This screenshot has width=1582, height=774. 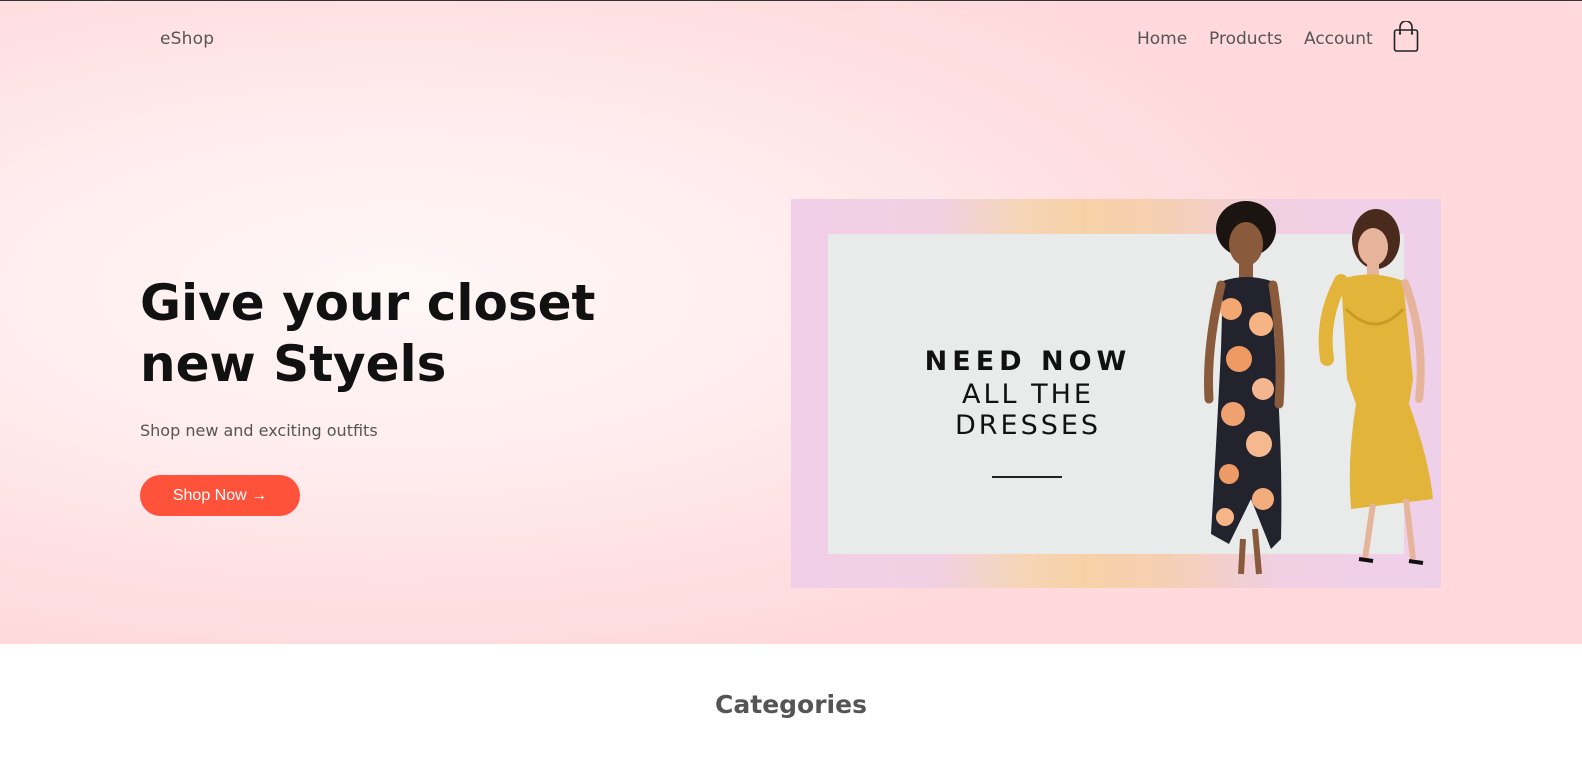 I want to click on nav-link-account: Account, so click(x=1338, y=39).